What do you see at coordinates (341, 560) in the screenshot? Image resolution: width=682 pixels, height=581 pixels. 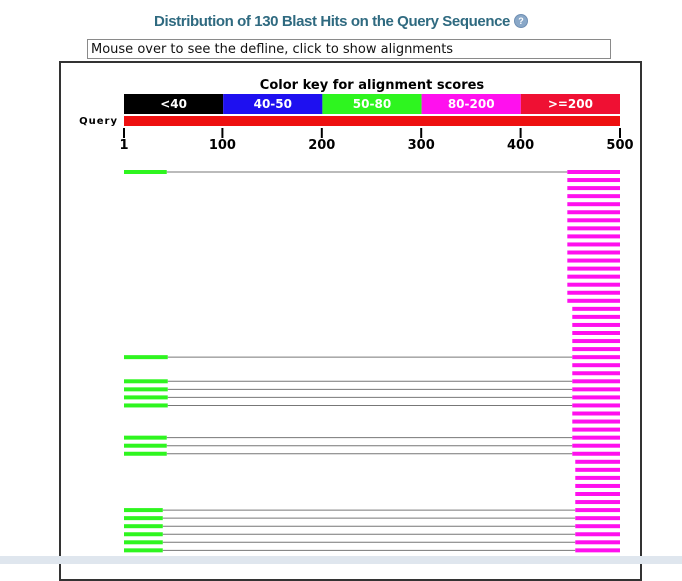 I see `status-strip` at bounding box center [341, 560].